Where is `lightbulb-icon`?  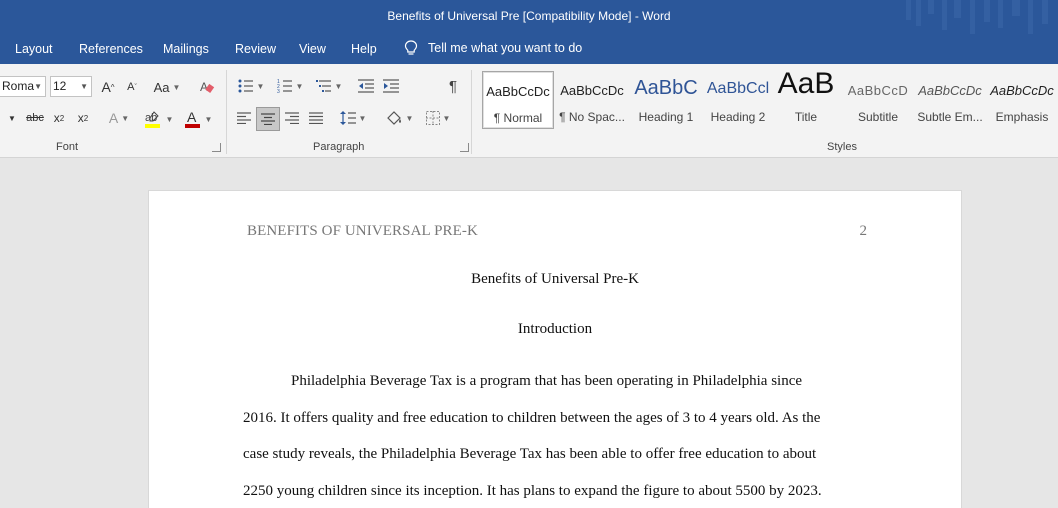 lightbulb-icon is located at coordinates (411, 47).